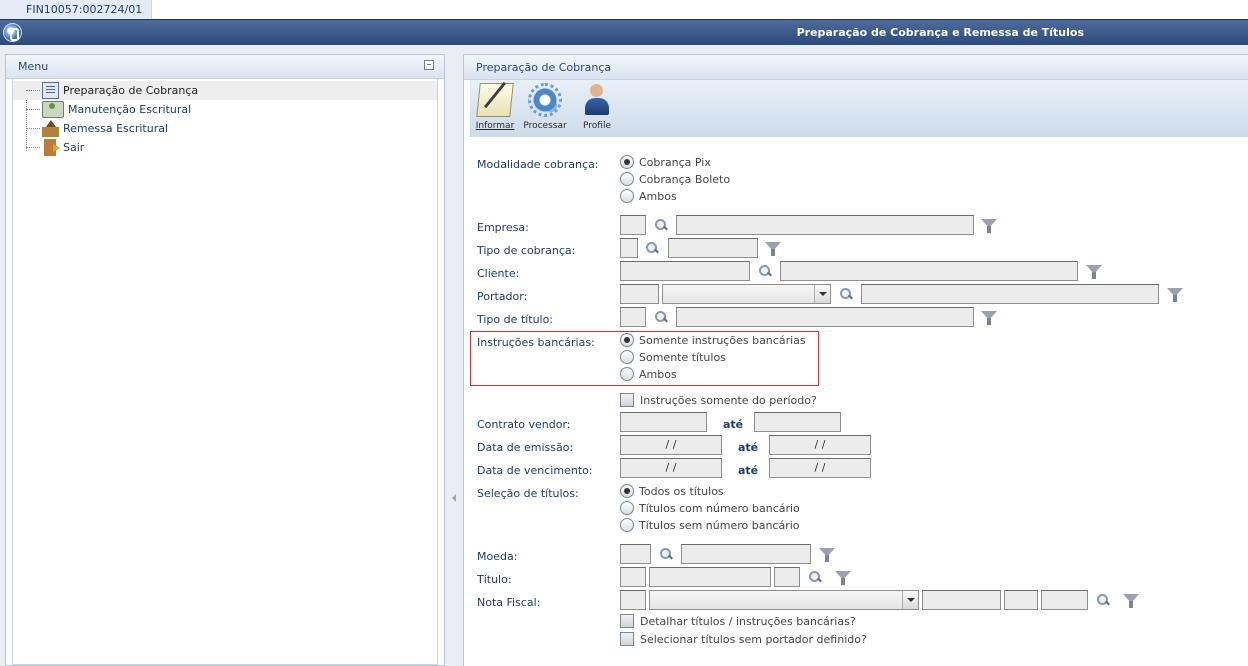 Image resolution: width=1248 pixels, height=666 pixels. Describe the element at coordinates (746, 554) in the screenshot. I see `moeda-desc-field` at that location.